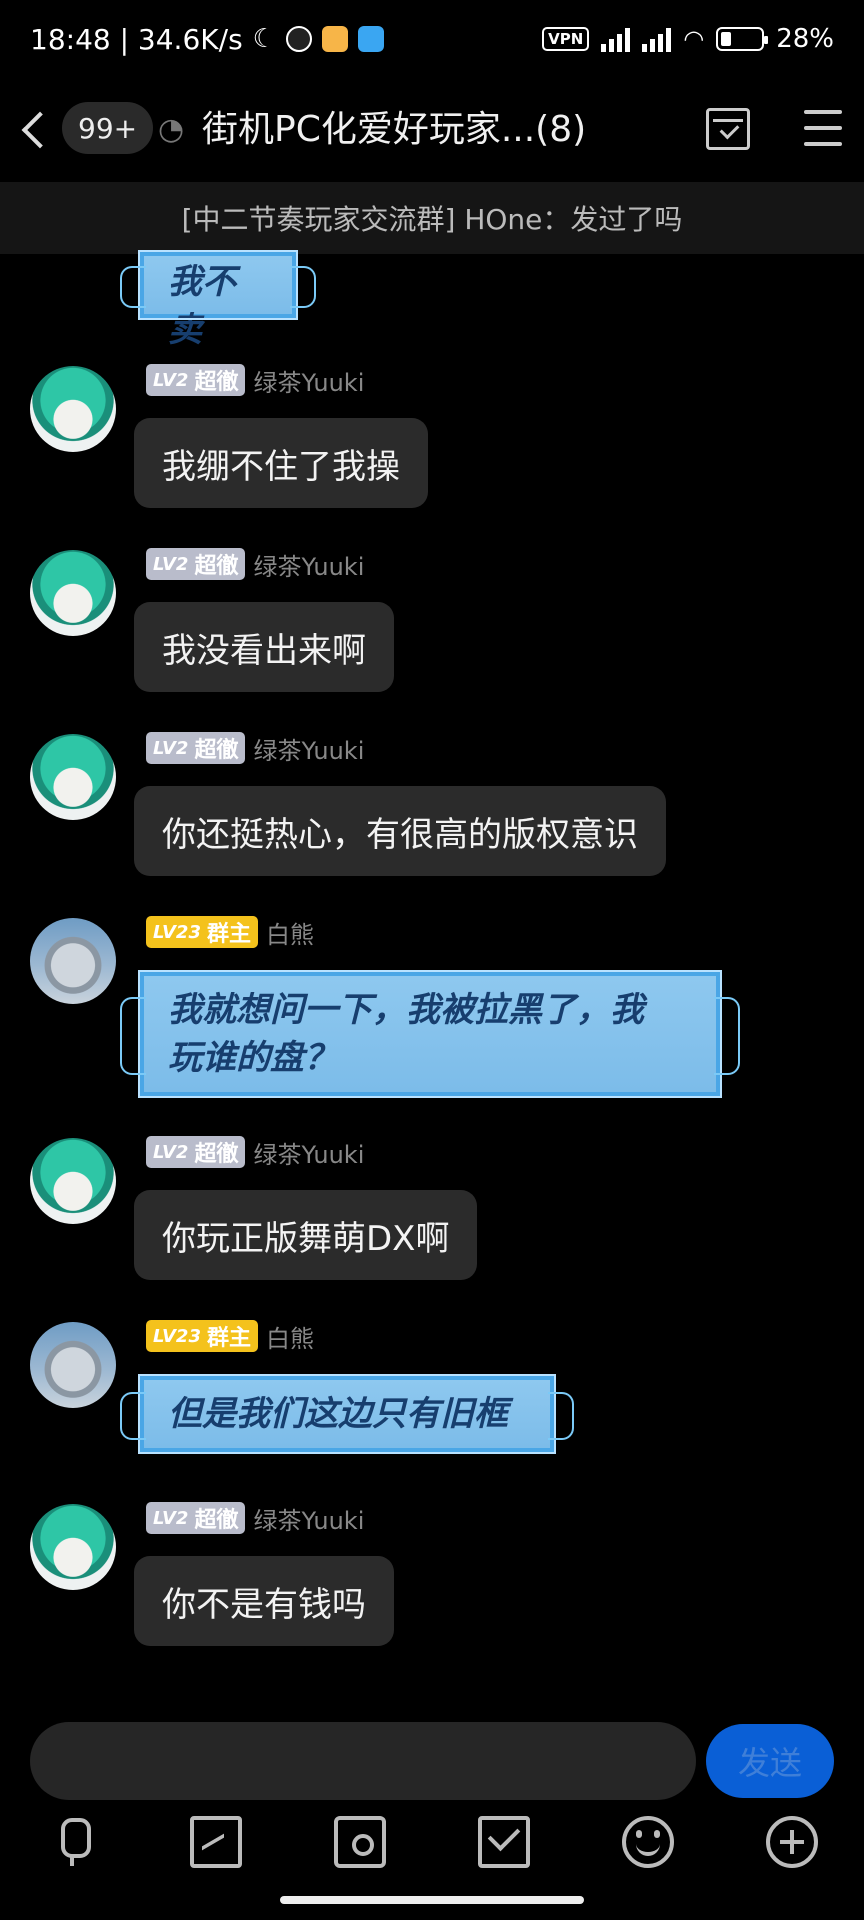 This screenshot has height=1920, width=864. I want to click on mask-bubble: 我就想问一下，我被拉黑了，我 玩谁的盘？, so click(430, 1034).